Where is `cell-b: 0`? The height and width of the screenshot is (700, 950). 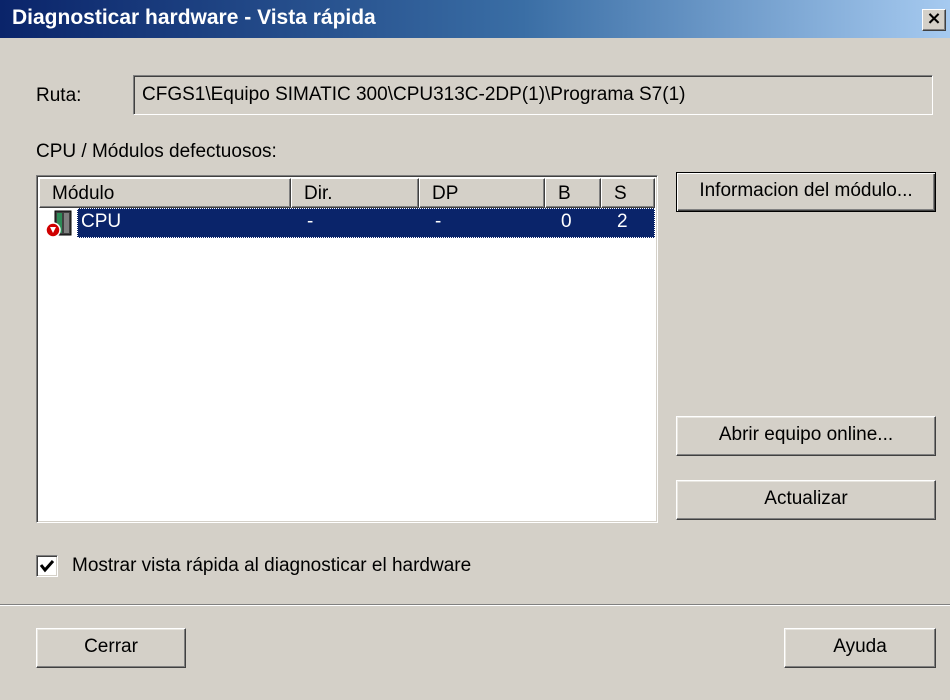 cell-b: 0 is located at coordinates (566, 221).